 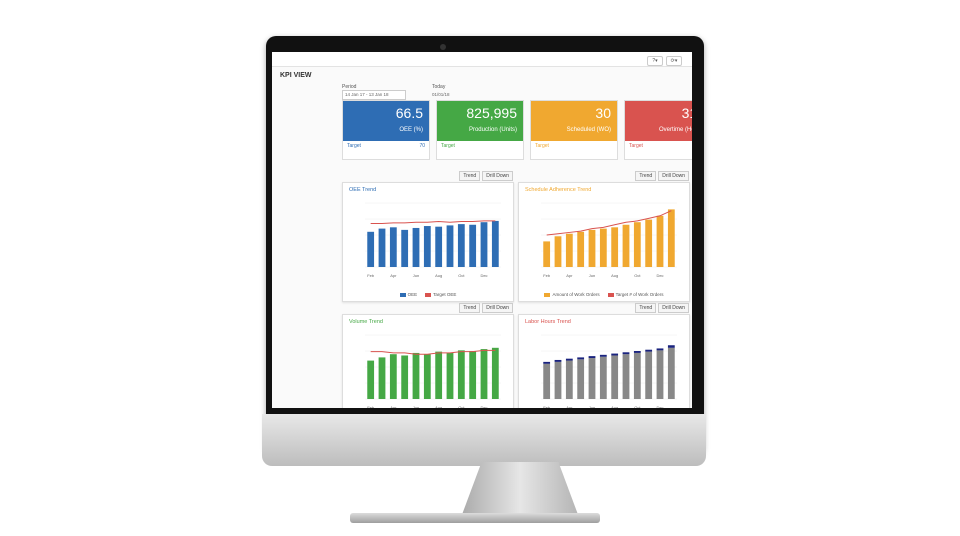 I want to click on legend-item: Amount of Work Orders, so click(x=572, y=294).